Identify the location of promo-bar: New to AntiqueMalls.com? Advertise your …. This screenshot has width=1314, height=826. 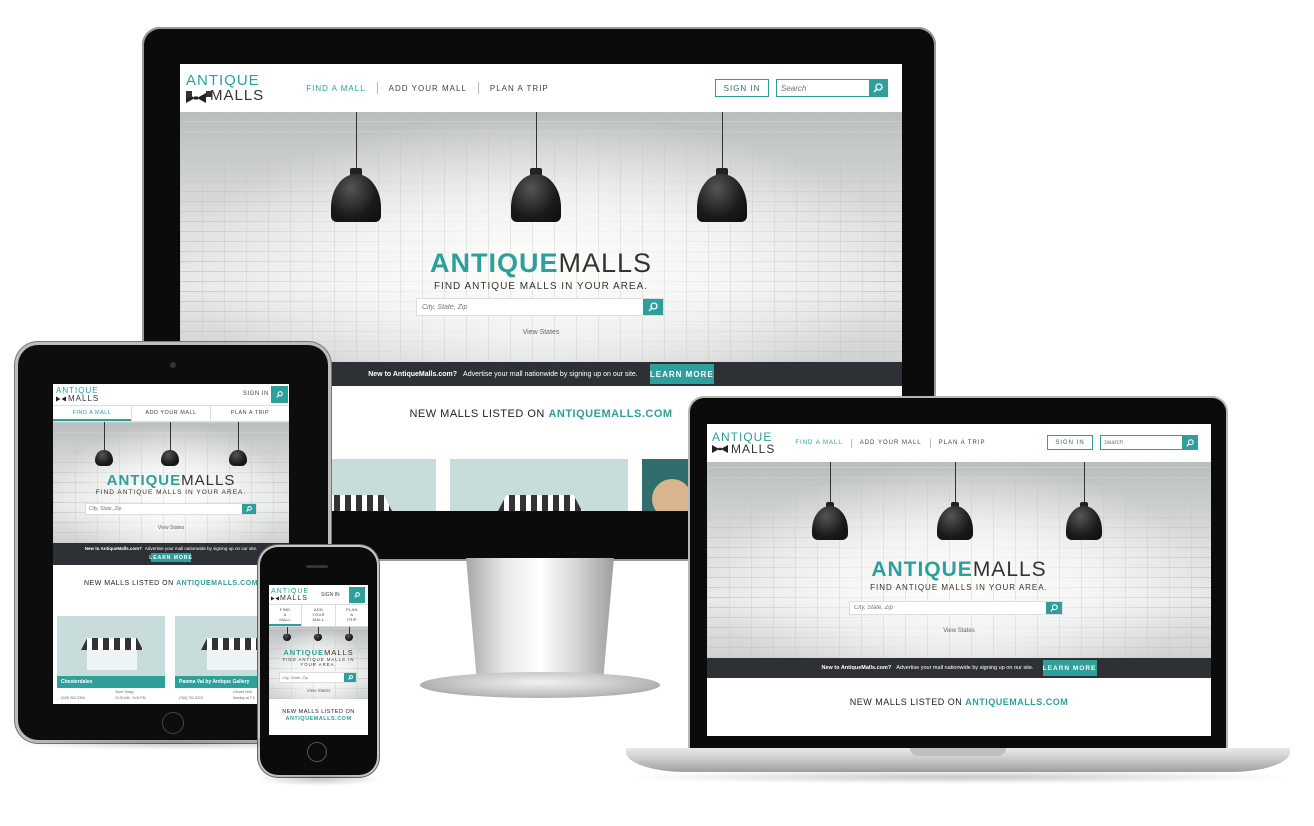
(959, 668).